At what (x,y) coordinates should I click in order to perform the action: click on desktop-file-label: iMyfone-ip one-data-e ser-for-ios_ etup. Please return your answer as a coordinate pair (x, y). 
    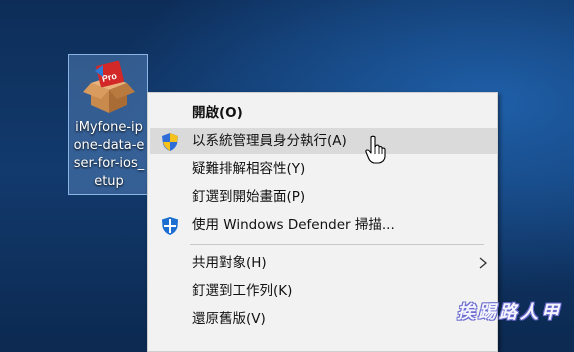
    Looking at the image, I should click on (109, 155).